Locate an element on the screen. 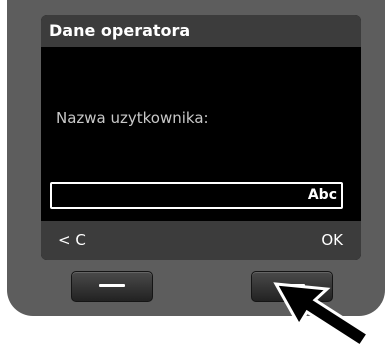  title-bar: Dane operatora is located at coordinates (201, 31).